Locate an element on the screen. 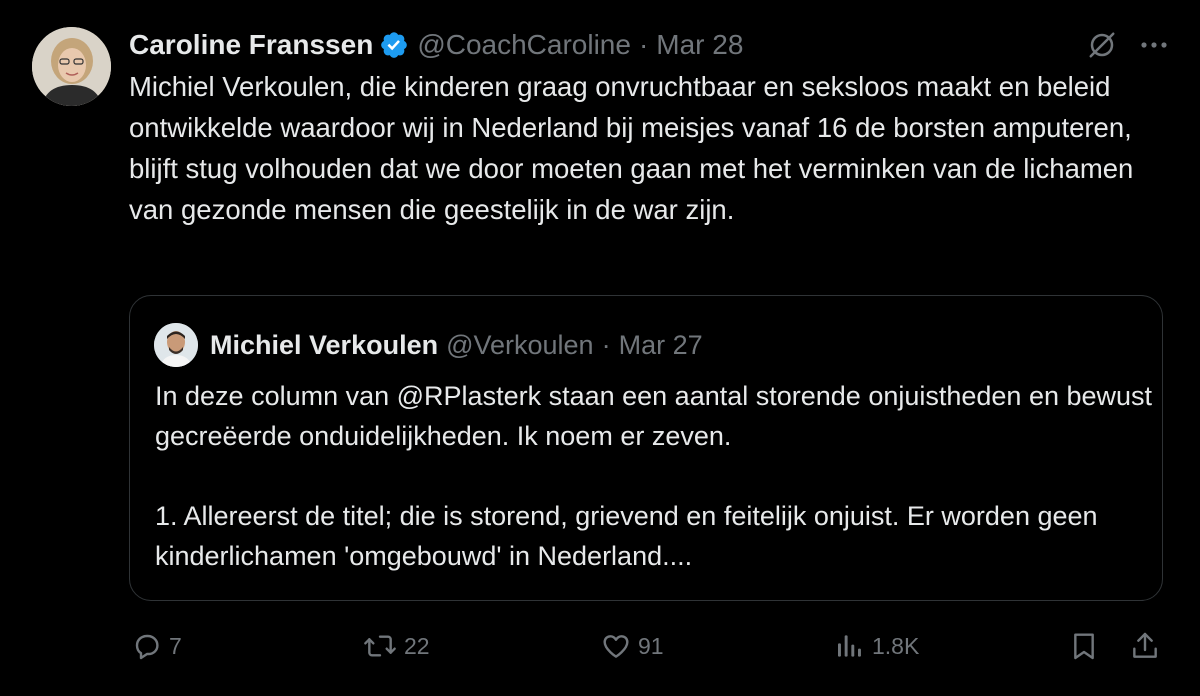  views-button: 1.8K is located at coordinates (876, 646).